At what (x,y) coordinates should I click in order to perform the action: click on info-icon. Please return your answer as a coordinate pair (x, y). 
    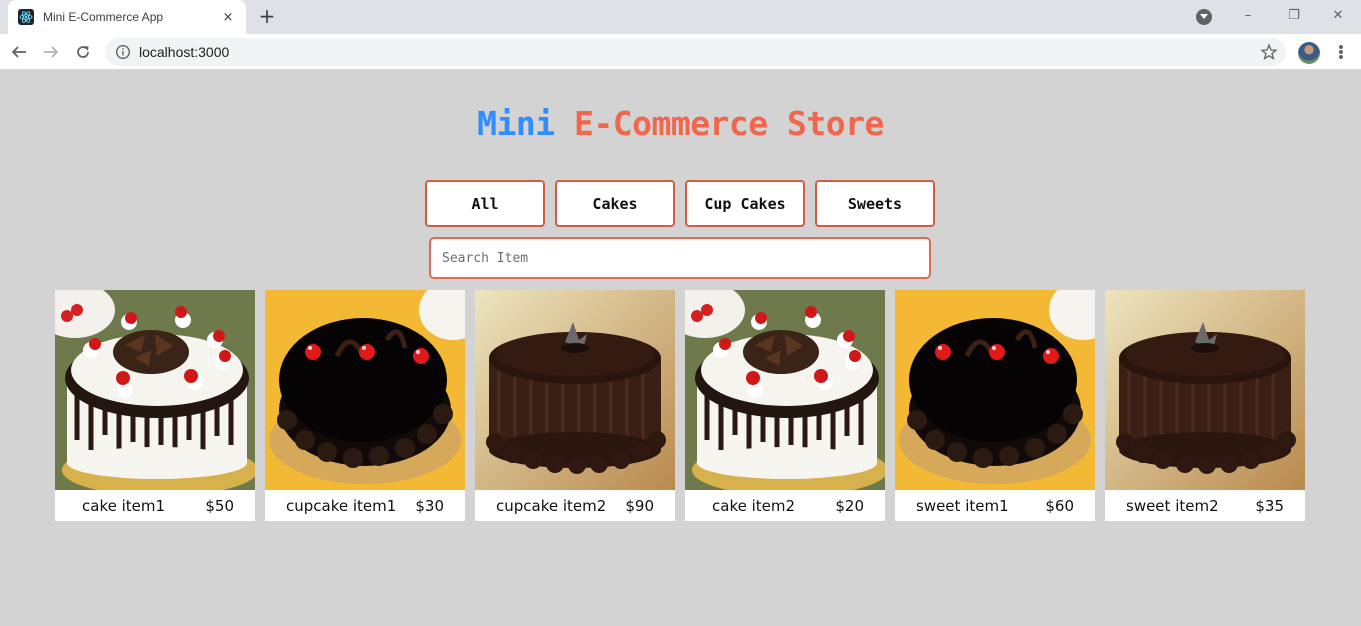
    Looking at the image, I should click on (123, 52).